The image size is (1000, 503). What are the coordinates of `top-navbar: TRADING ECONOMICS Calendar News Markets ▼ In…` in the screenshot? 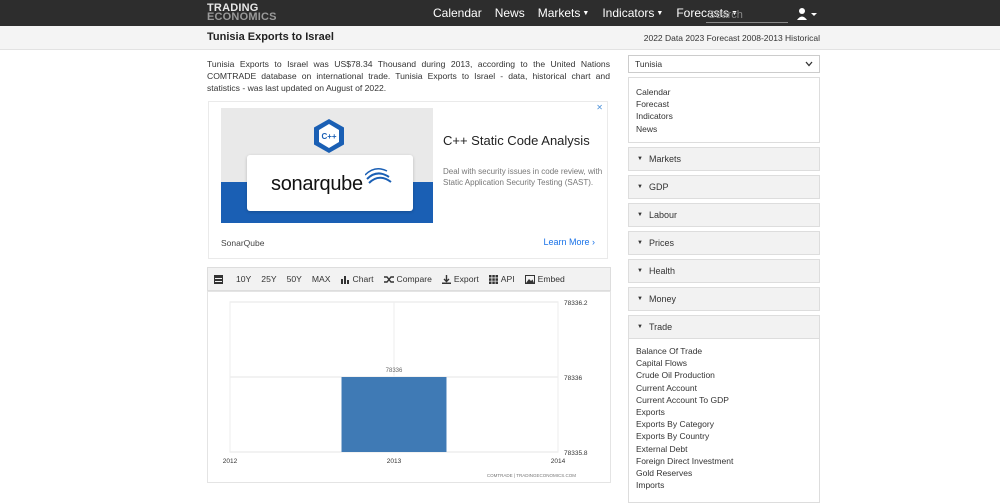 It's located at (500, 13).